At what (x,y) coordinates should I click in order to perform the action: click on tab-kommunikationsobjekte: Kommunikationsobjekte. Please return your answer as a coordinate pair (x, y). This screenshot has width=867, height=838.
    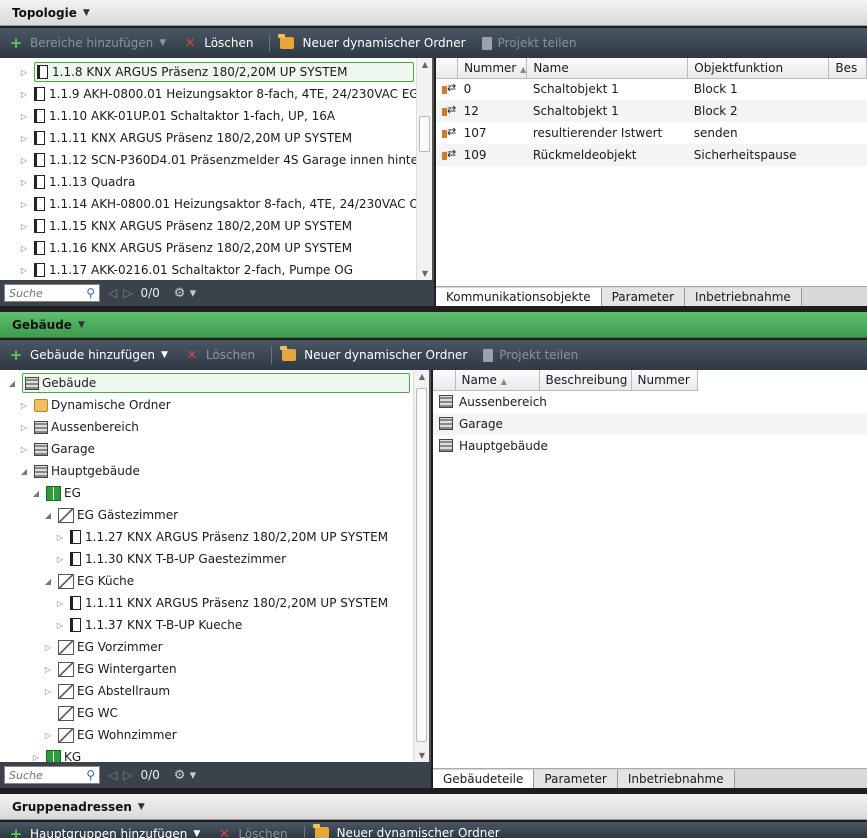
    Looking at the image, I should click on (519, 297).